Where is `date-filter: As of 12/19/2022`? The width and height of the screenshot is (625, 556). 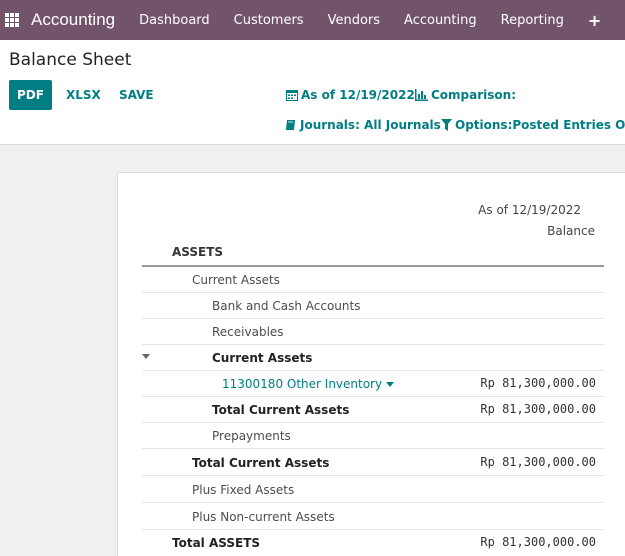 date-filter: As of 12/19/2022 is located at coordinates (350, 95).